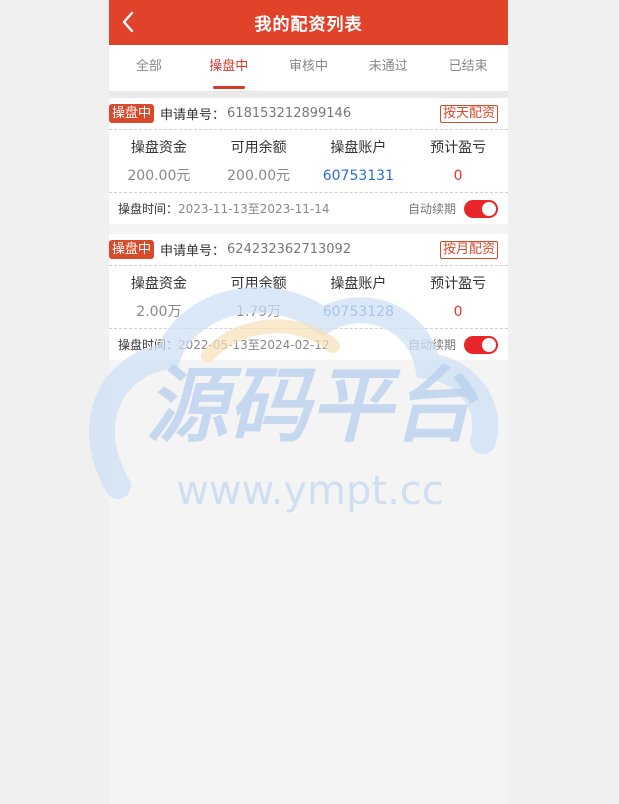 The height and width of the screenshot is (804, 619). I want to click on type-tag: 按月配资, so click(468, 249).